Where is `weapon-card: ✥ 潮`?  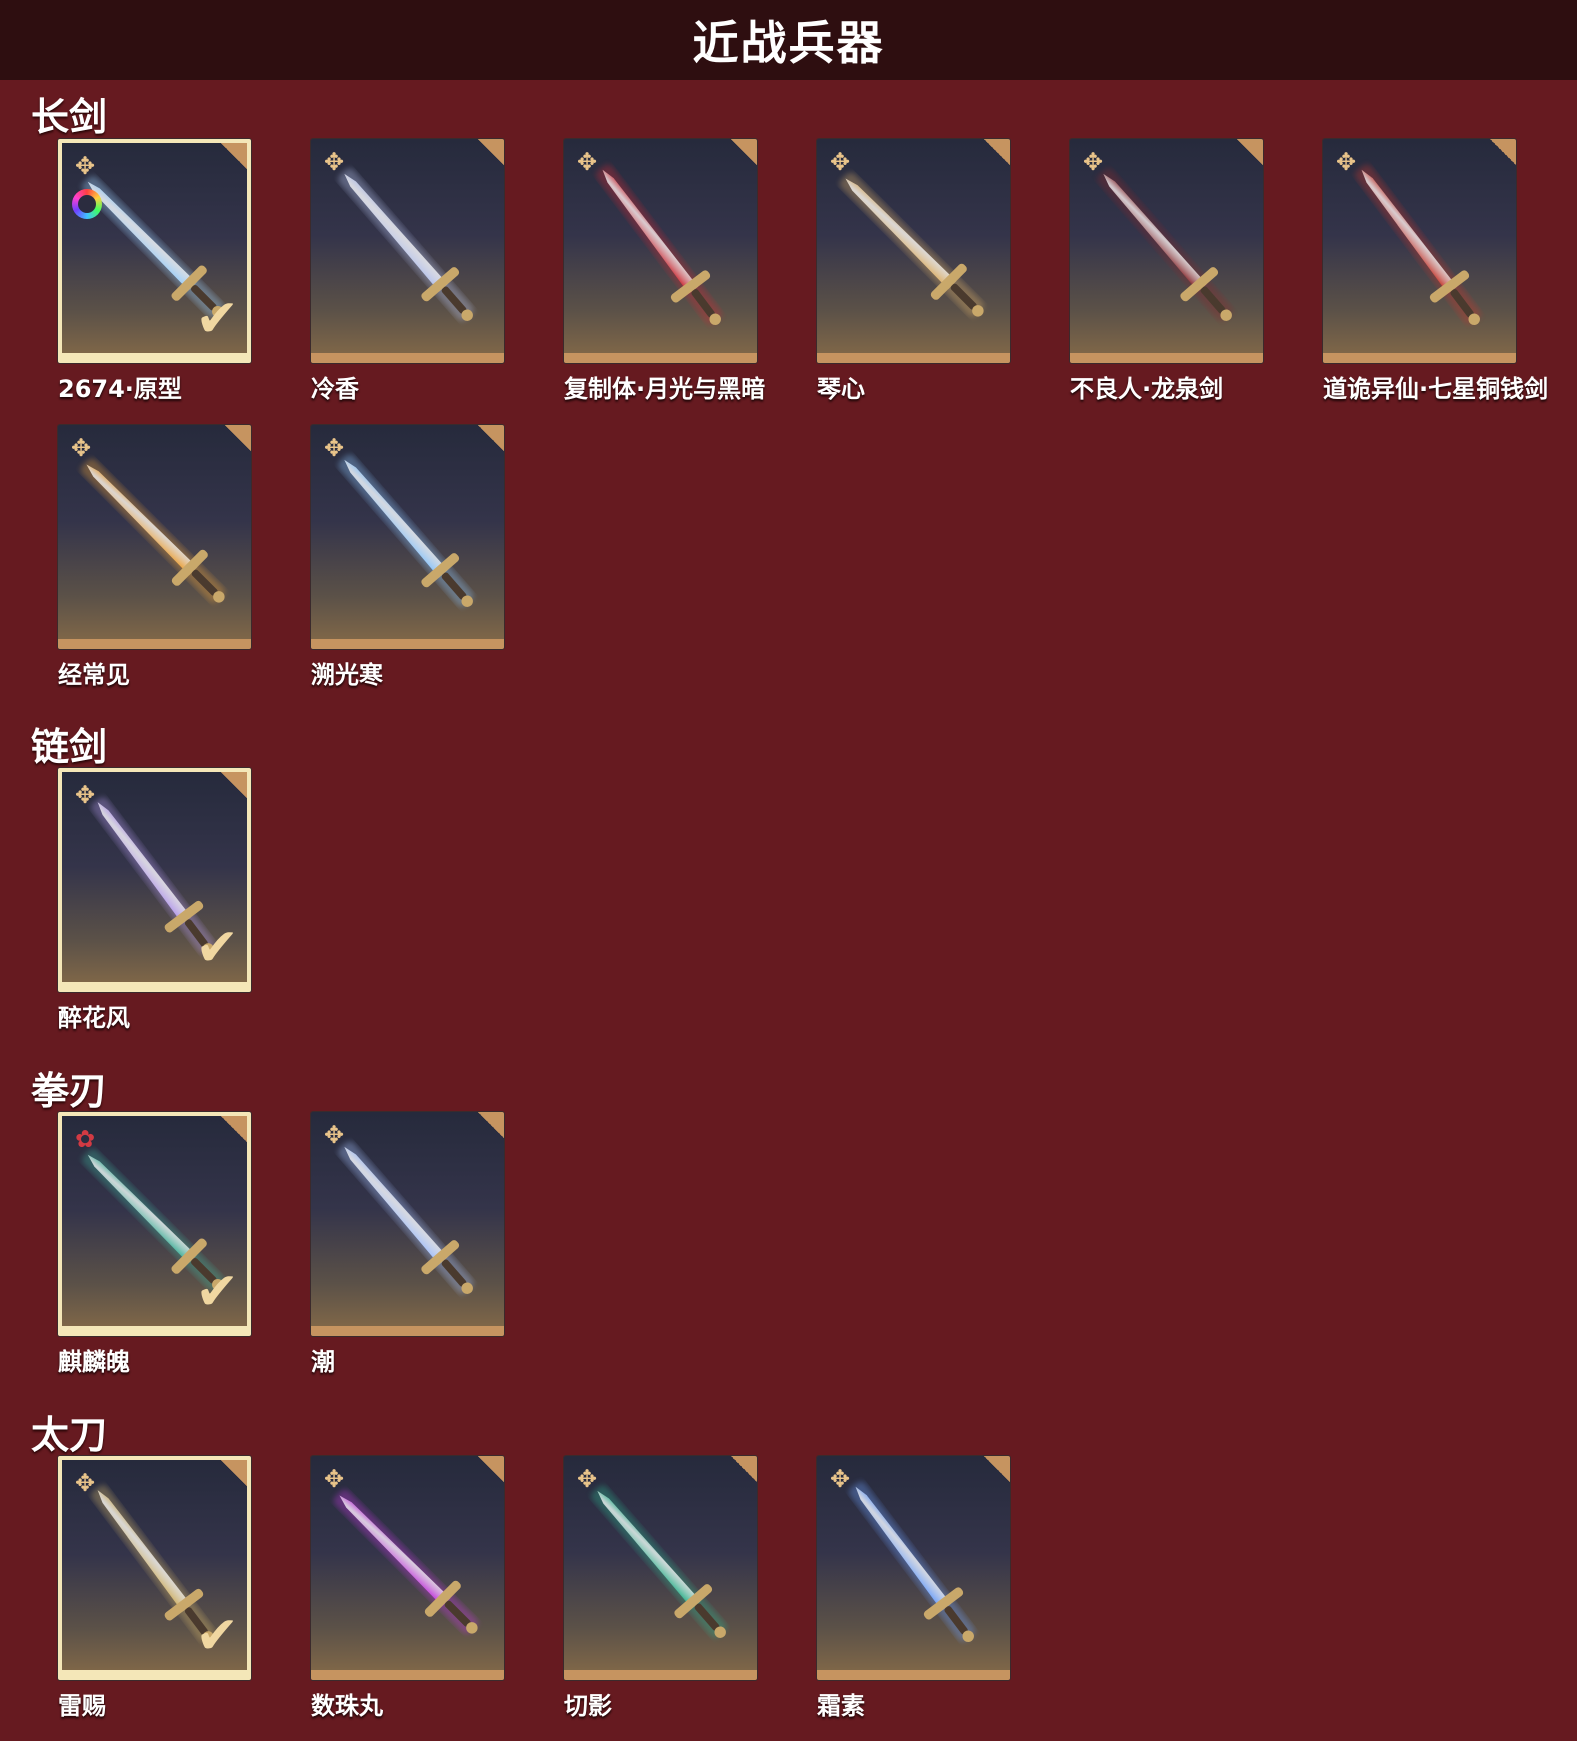 weapon-card: ✥ 潮 is located at coordinates (407, 1244).